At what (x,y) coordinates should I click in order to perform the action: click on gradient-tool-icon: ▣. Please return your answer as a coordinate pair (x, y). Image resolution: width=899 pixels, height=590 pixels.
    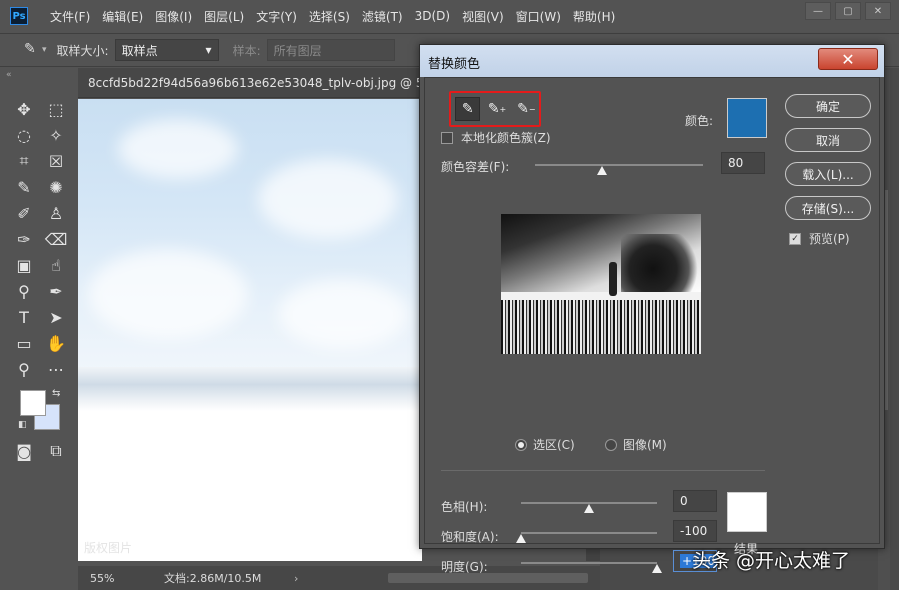
    Looking at the image, I should click on (24, 265).